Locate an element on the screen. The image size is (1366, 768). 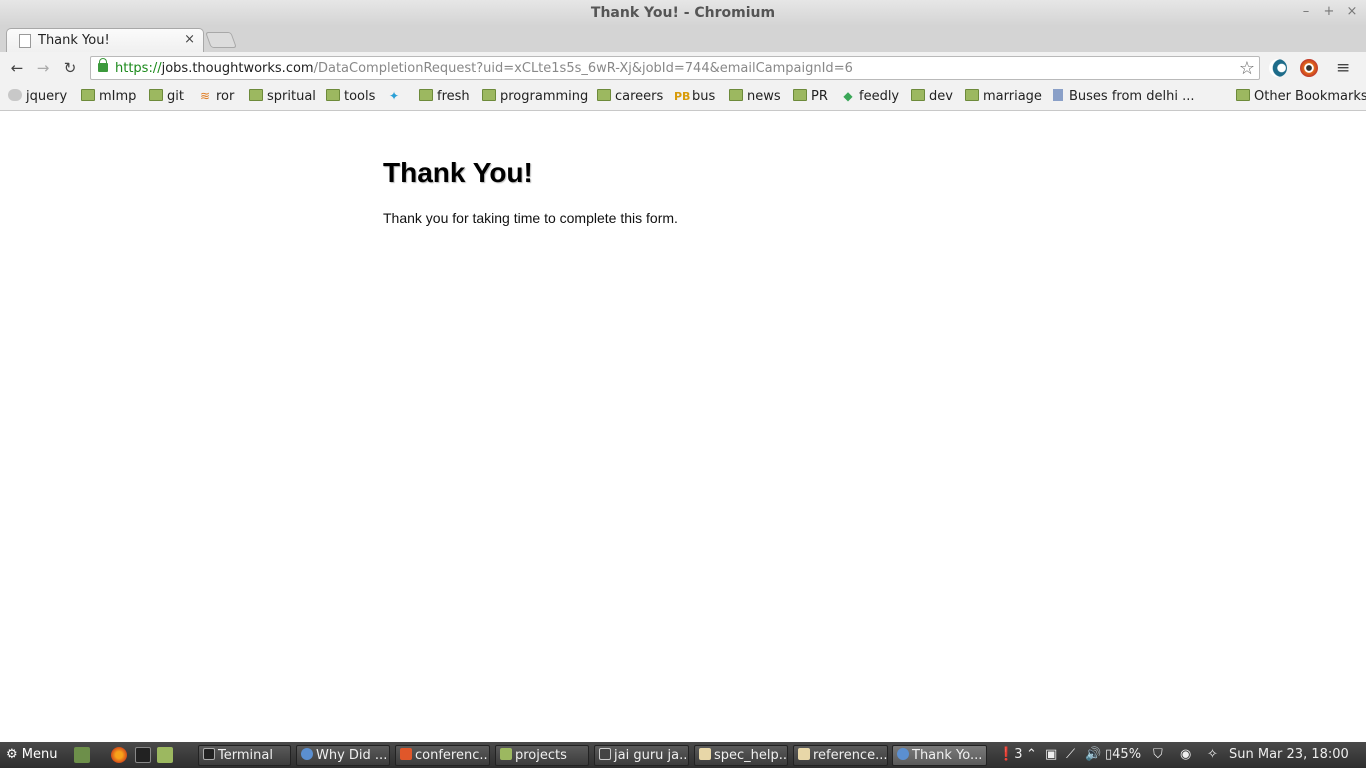
alert-icon: ❗ is located at coordinates (1006, 754).